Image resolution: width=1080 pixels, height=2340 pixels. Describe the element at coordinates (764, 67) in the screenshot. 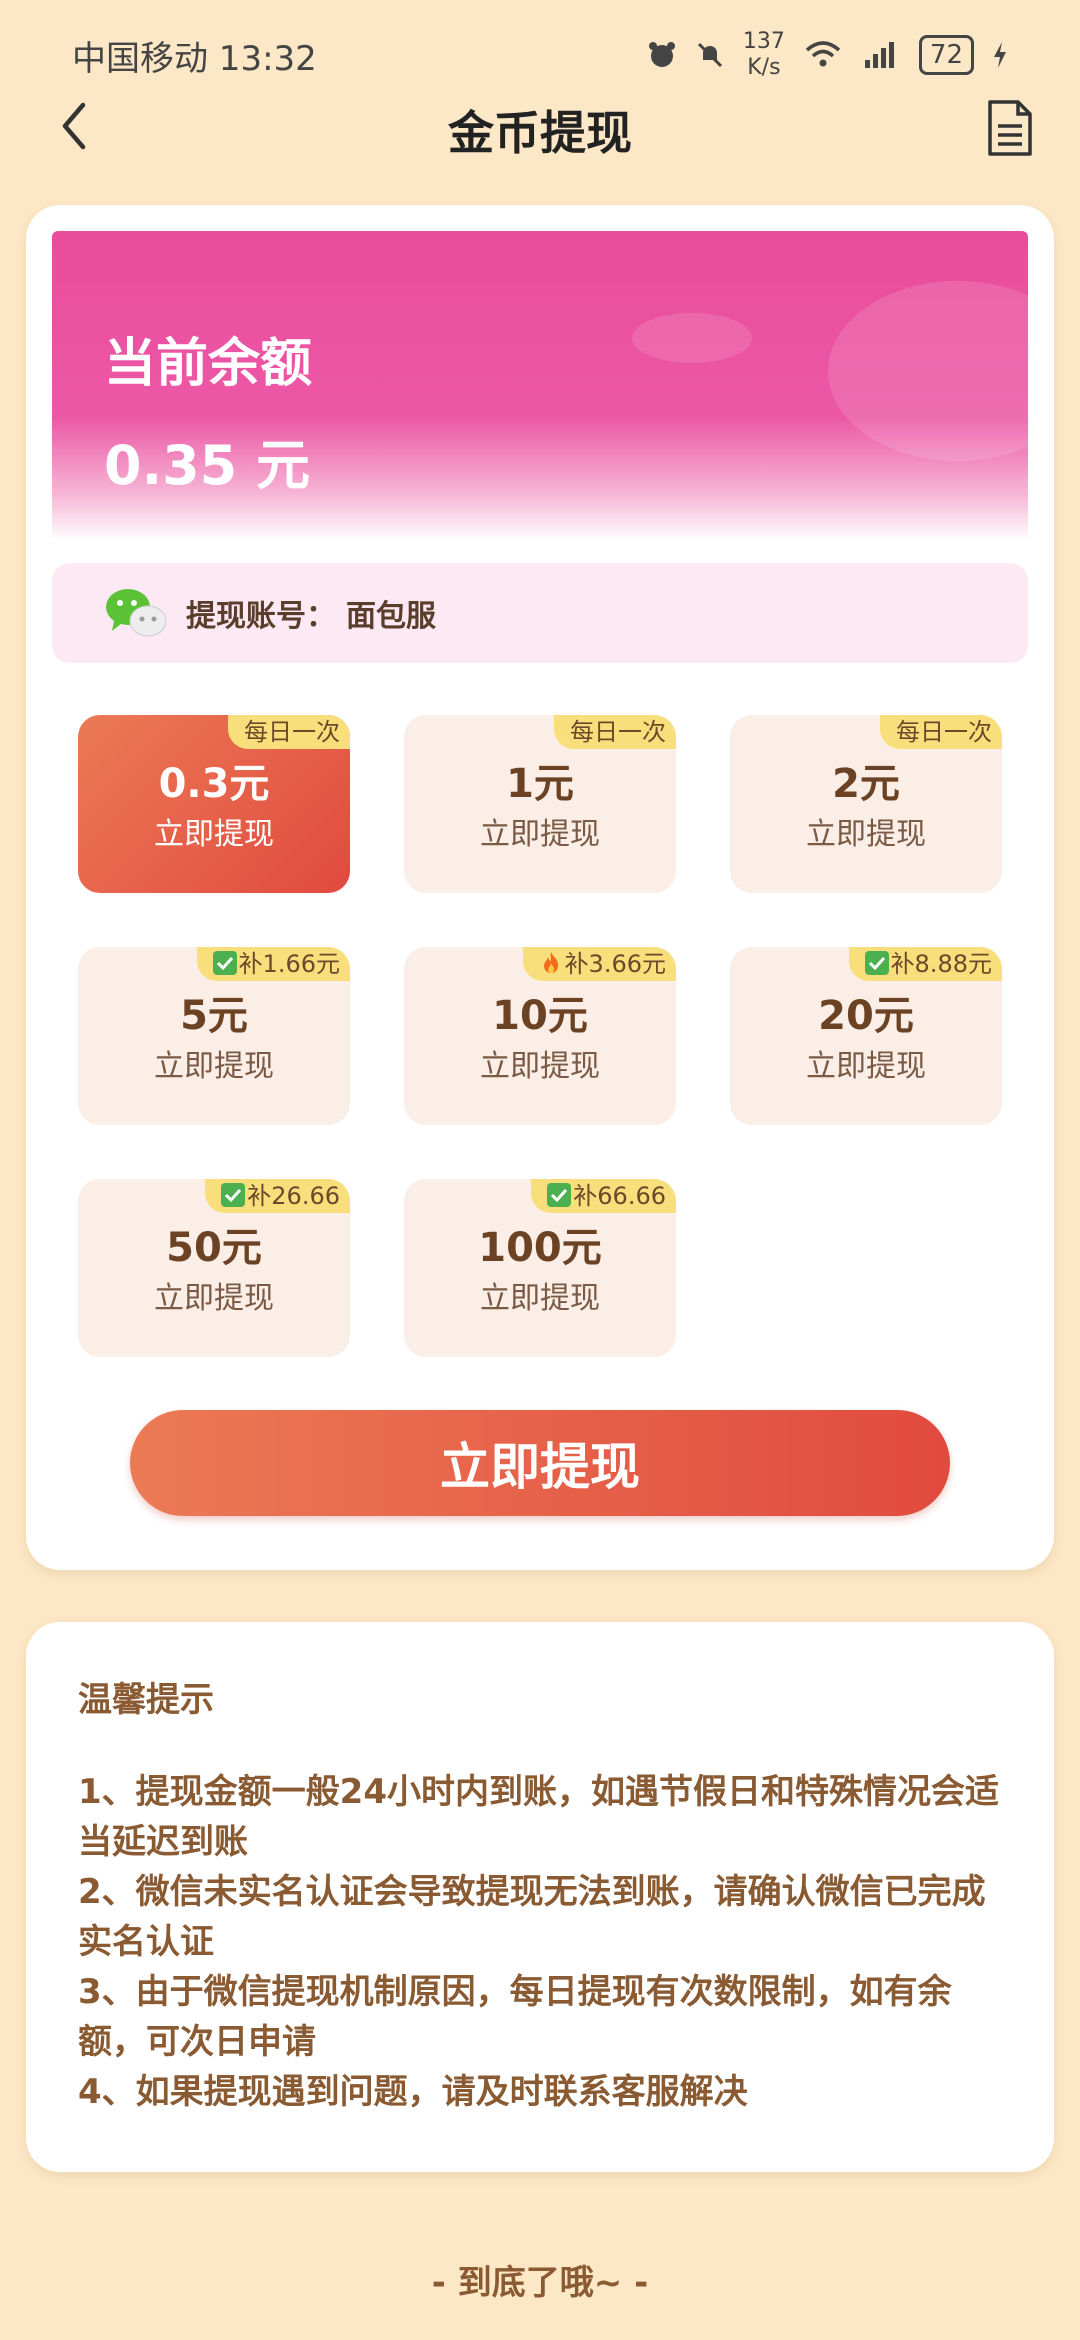

I see `speed-unit: K/s` at that location.